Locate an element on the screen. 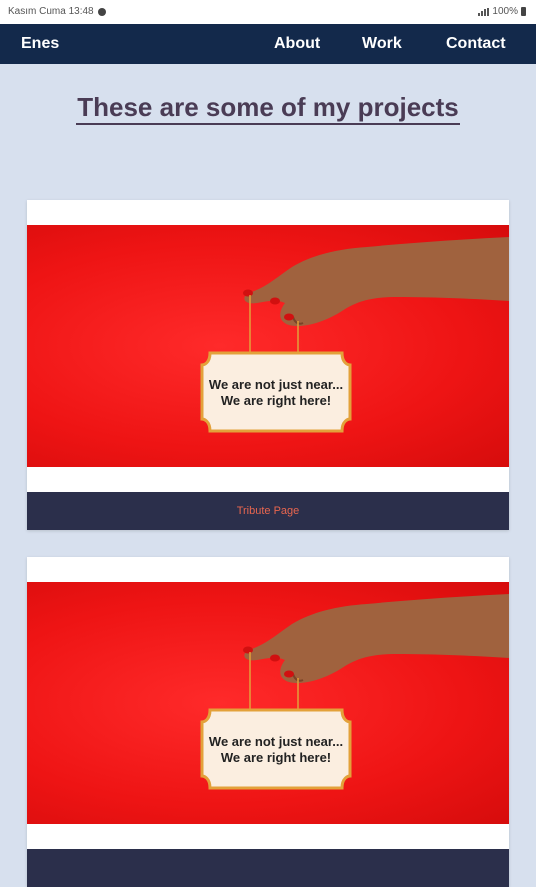  notification-icon is located at coordinates (101, 11).